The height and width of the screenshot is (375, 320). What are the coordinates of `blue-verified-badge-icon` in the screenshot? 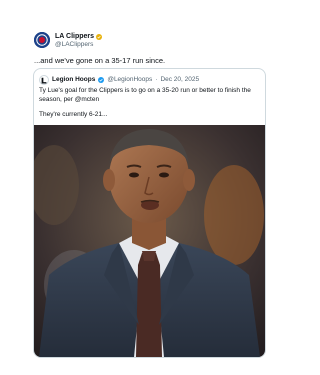 It's located at (101, 80).